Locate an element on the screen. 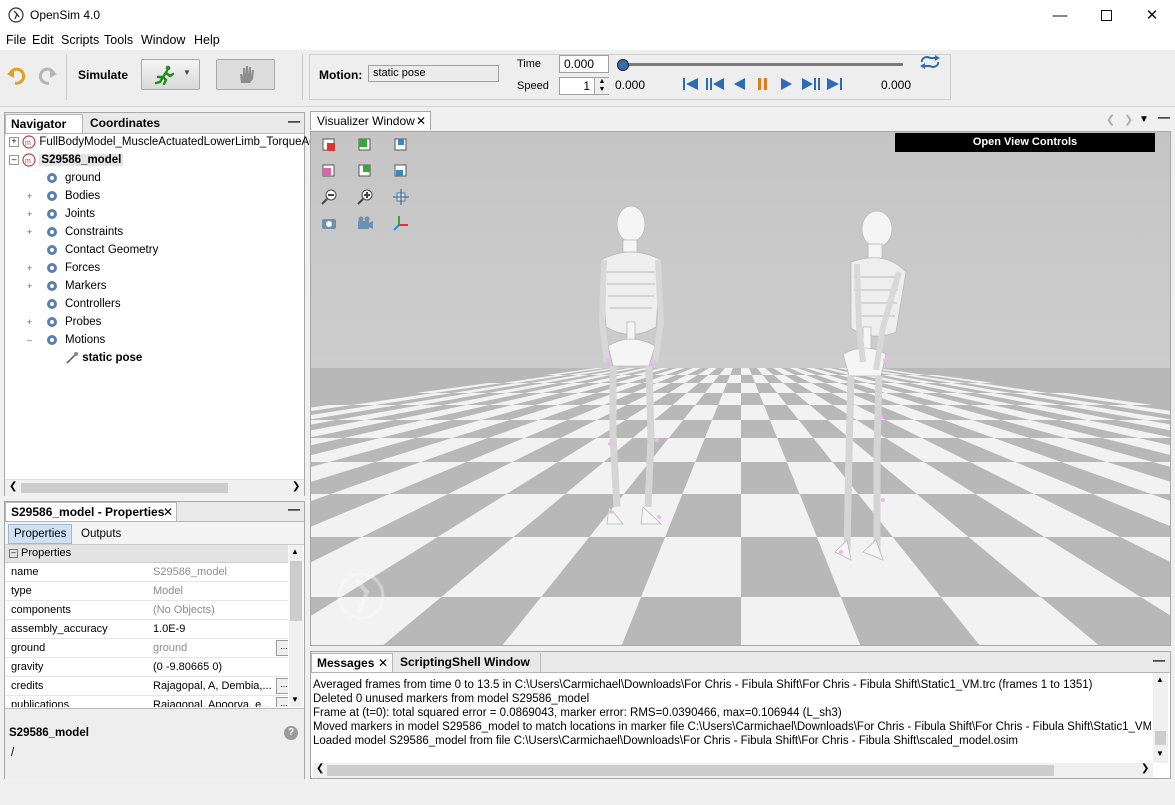 This screenshot has width=1175, height=805. view-front-icon is located at coordinates (329, 145).